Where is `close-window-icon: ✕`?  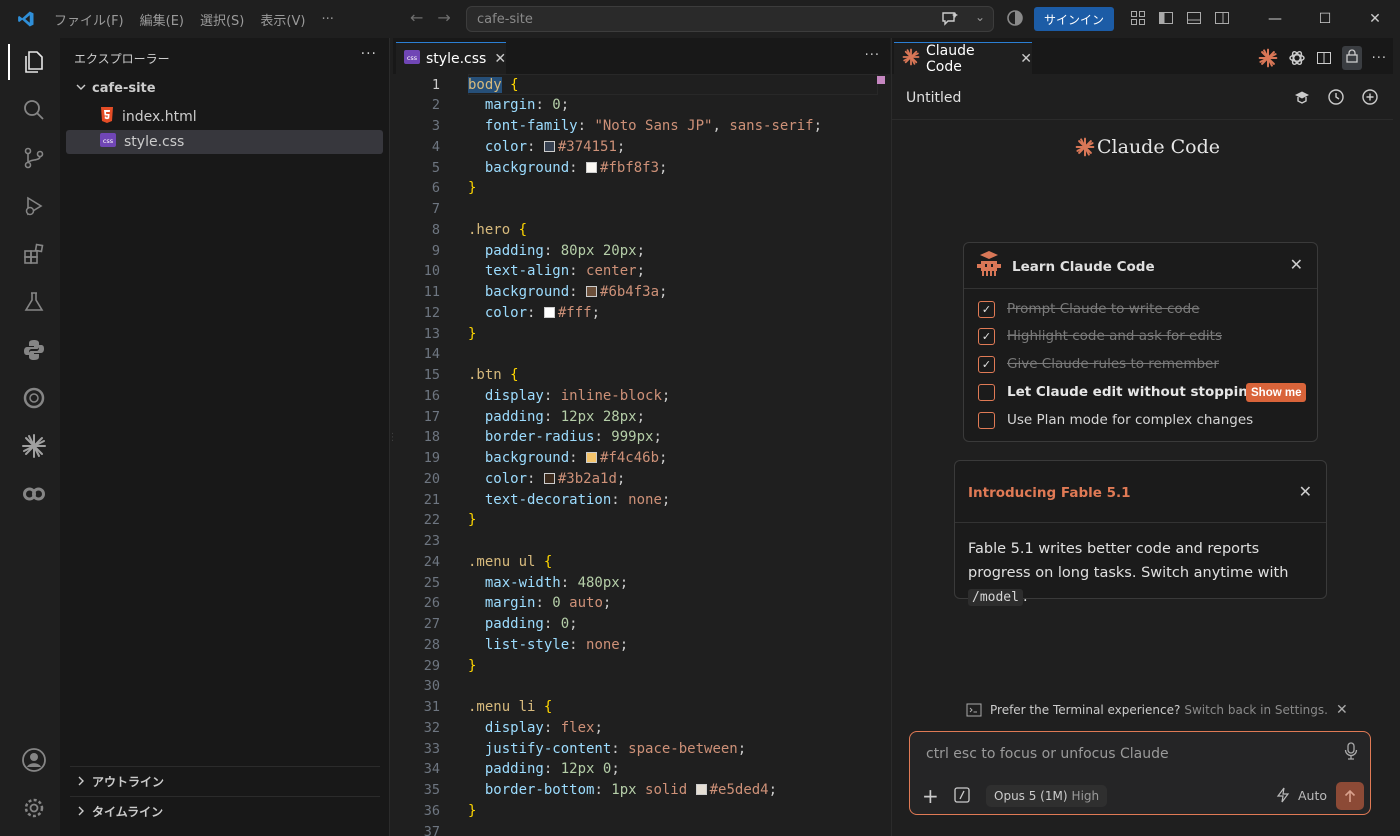 close-window-icon: ✕ is located at coordinates (1375, 19).